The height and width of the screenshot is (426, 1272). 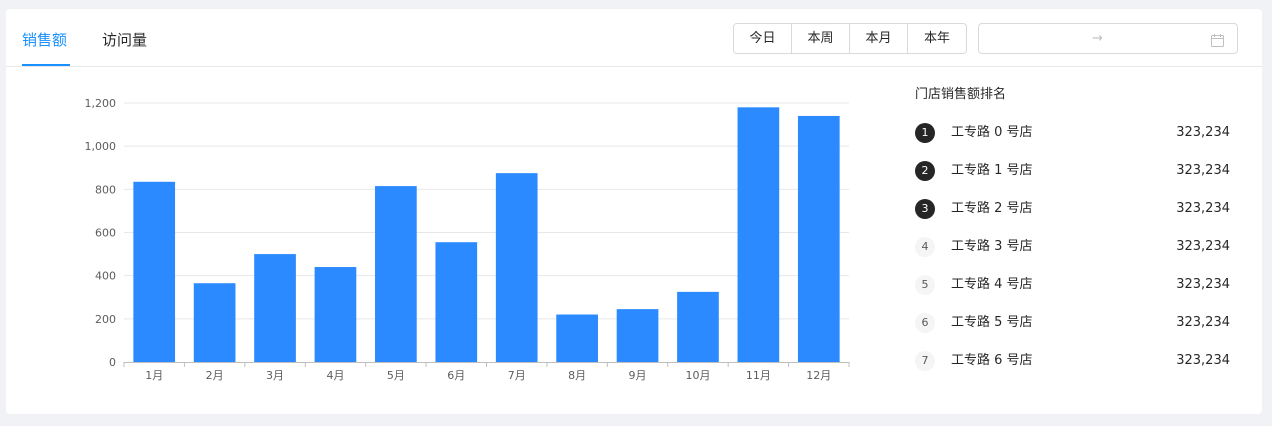 I want to click on tab-sales: 销售额, so click(x=44, y=40).